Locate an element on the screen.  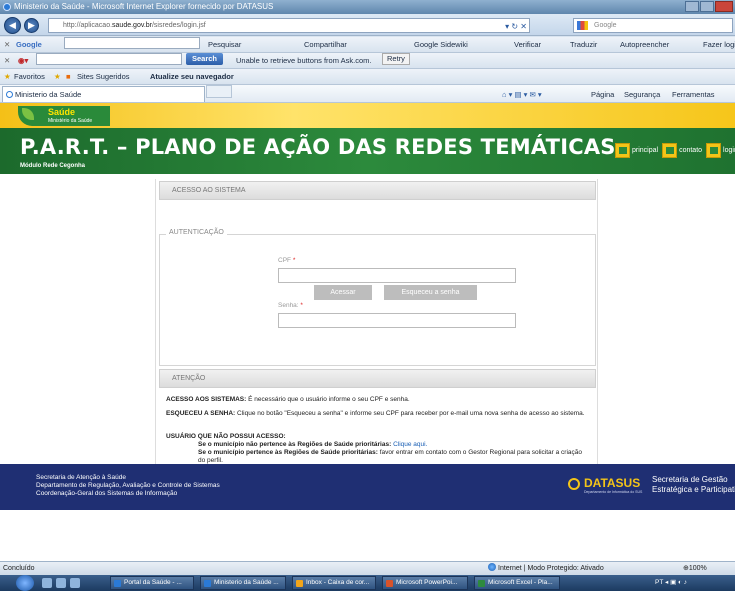
cpf-label: CPF * is located at coordinates (287, 260).